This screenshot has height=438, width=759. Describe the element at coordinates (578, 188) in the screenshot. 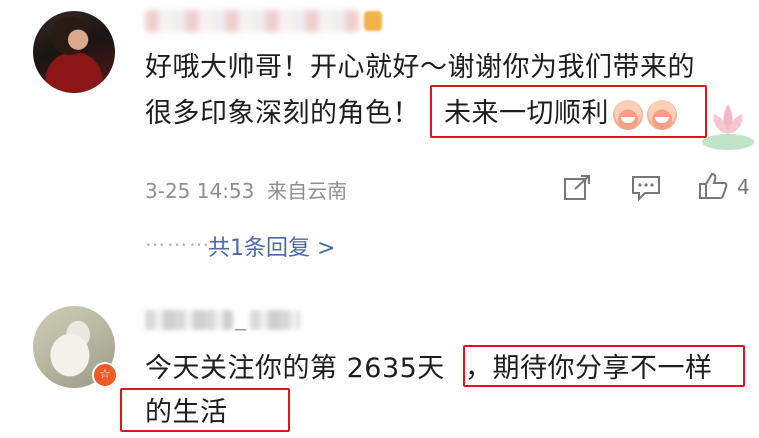

I see `share-icon` at that location.